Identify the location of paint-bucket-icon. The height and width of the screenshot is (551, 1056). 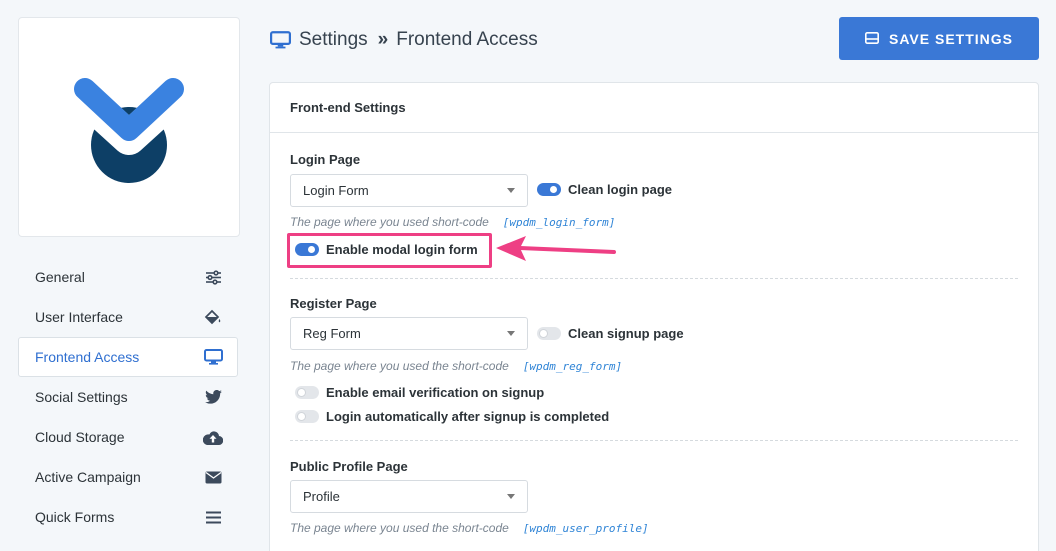
(213, 317).